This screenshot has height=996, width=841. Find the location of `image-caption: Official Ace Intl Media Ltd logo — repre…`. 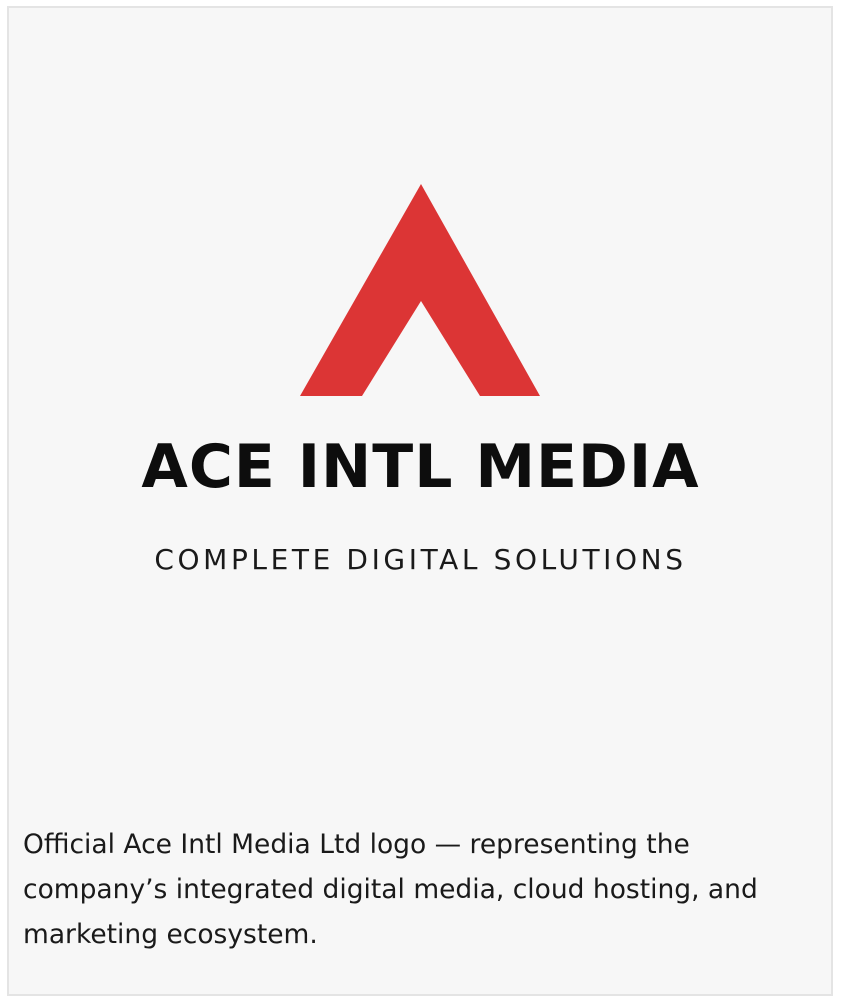

image-caption: Official Ace Intl Media Ltd logo — repre… is located at coordinates (390, 889).